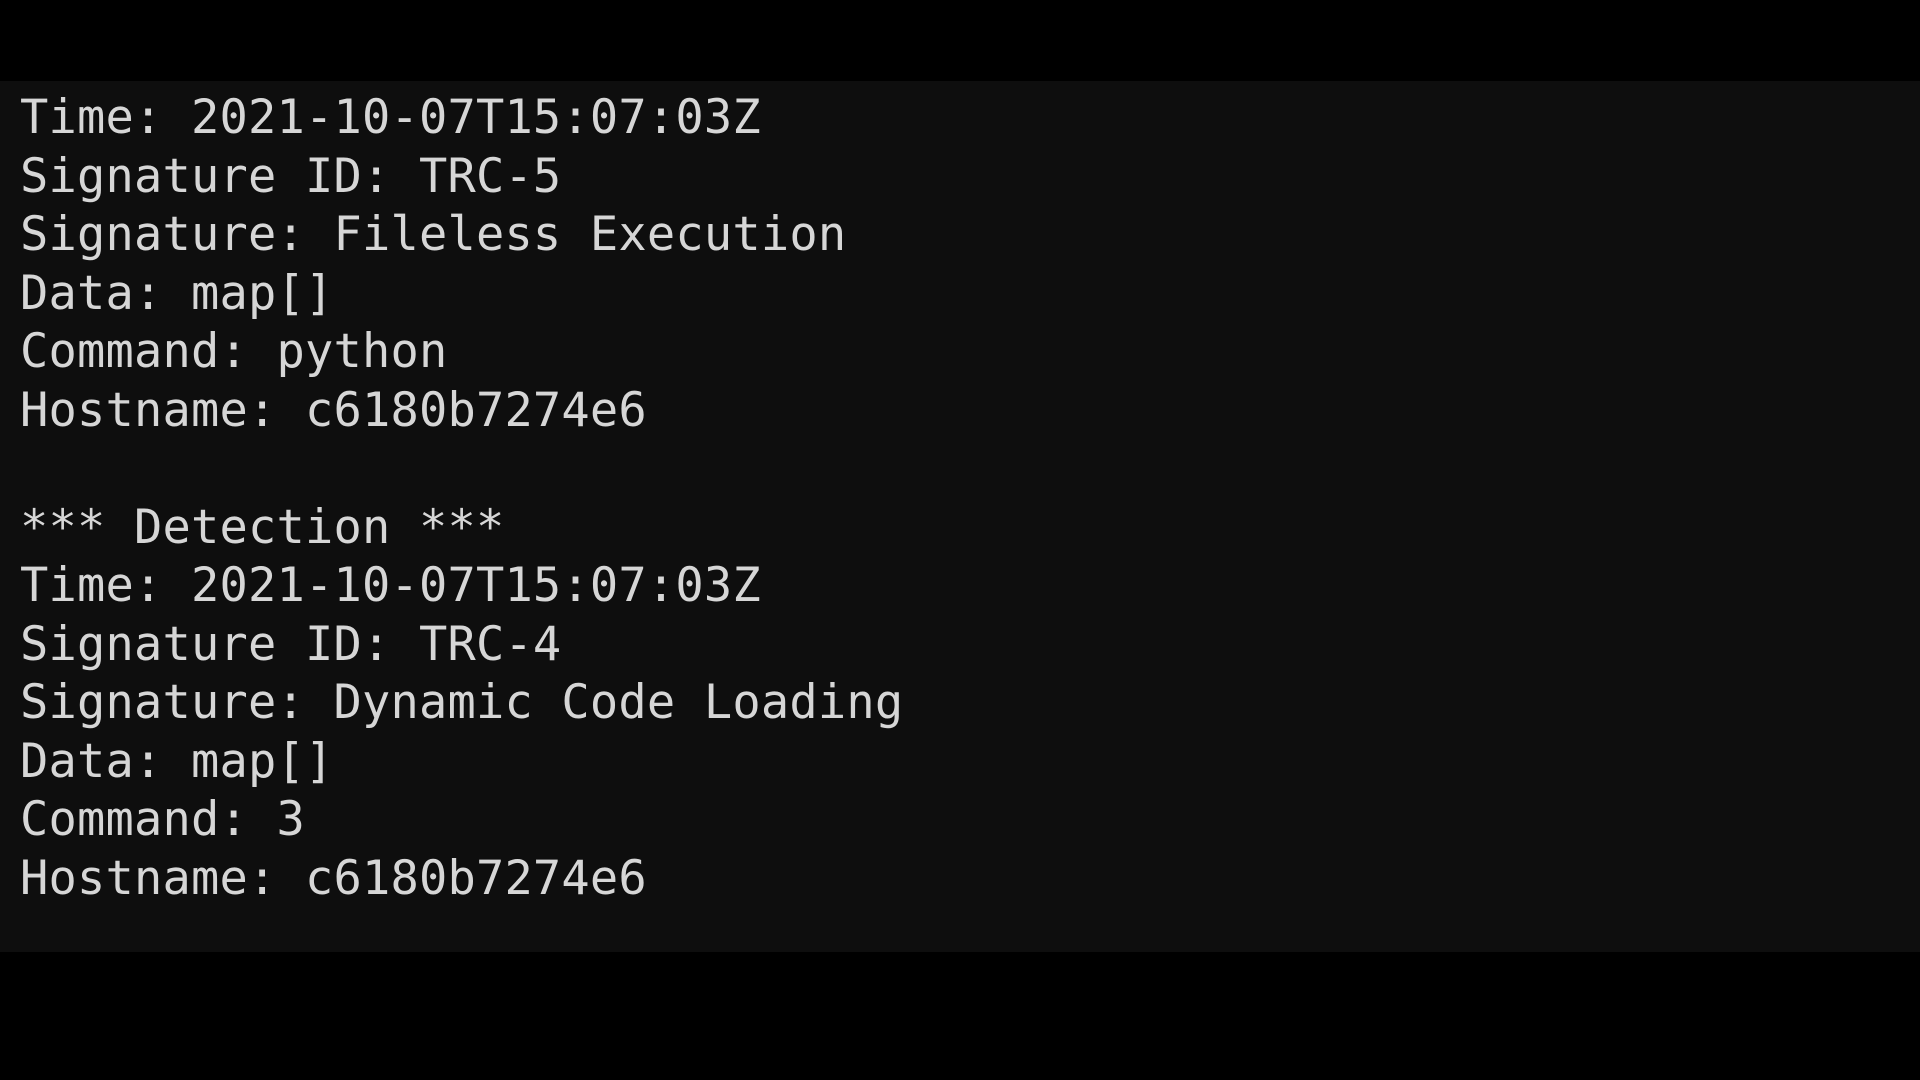  Describe the element at coordinates (291, 644) in the screenshot. I see `detection-signature-id: Signature ID: TRC-4` at that location.